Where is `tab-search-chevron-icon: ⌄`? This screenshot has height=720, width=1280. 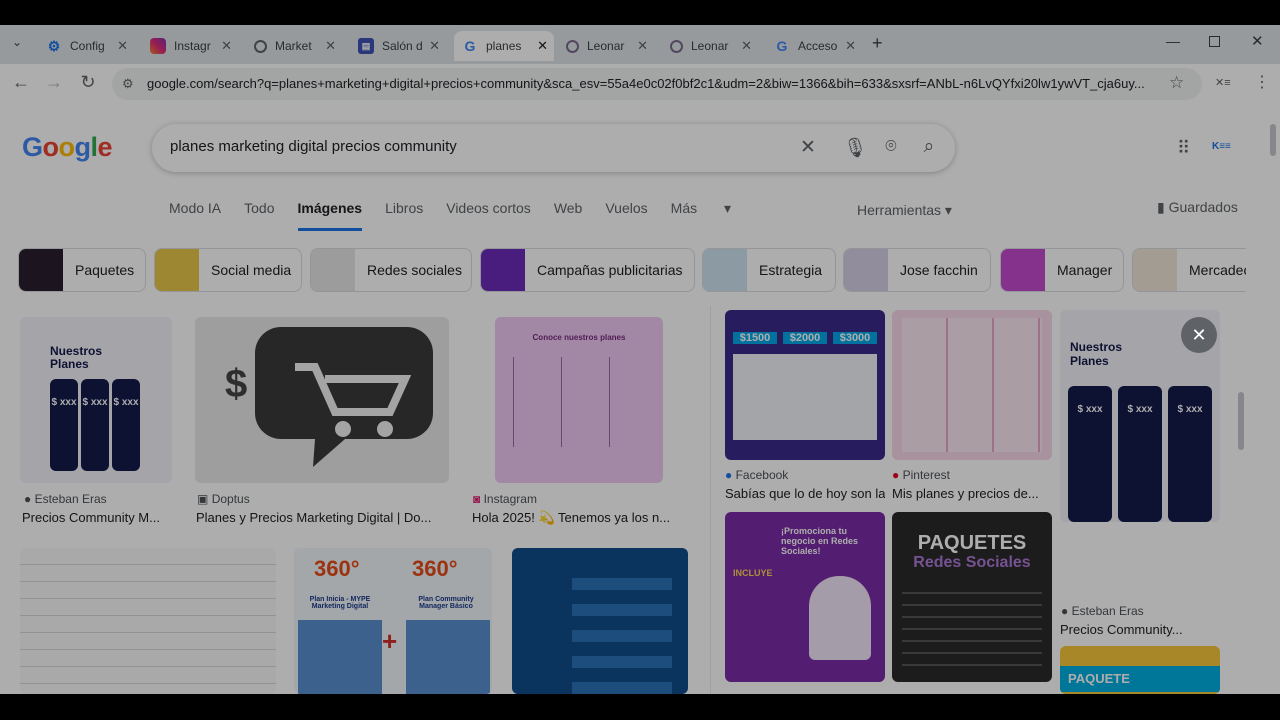
tab-search-chevron-icon: ⌄ is located at coordinates (17, 42).